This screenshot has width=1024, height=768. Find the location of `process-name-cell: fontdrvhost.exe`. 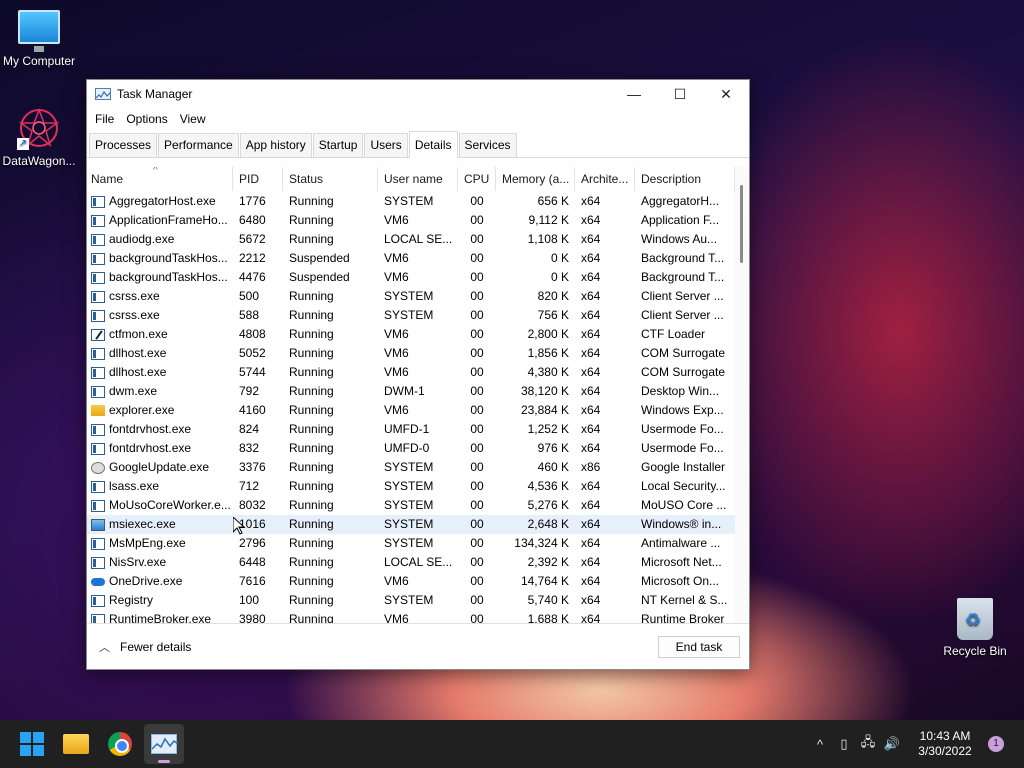

process-name-cell: fontdrvhost.exe is located at coordinates (160, 448).